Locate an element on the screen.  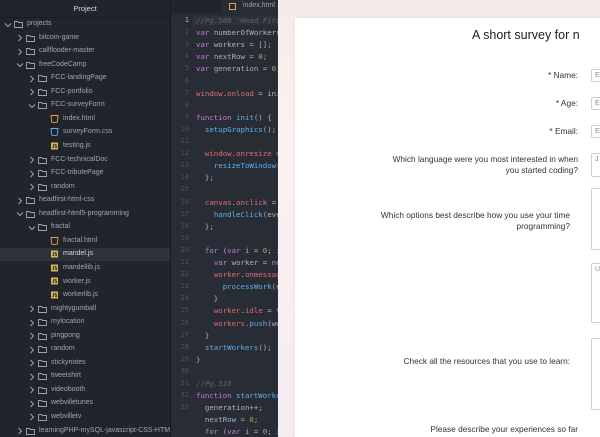
line-number: 23 is located at coordinates (184, 286).